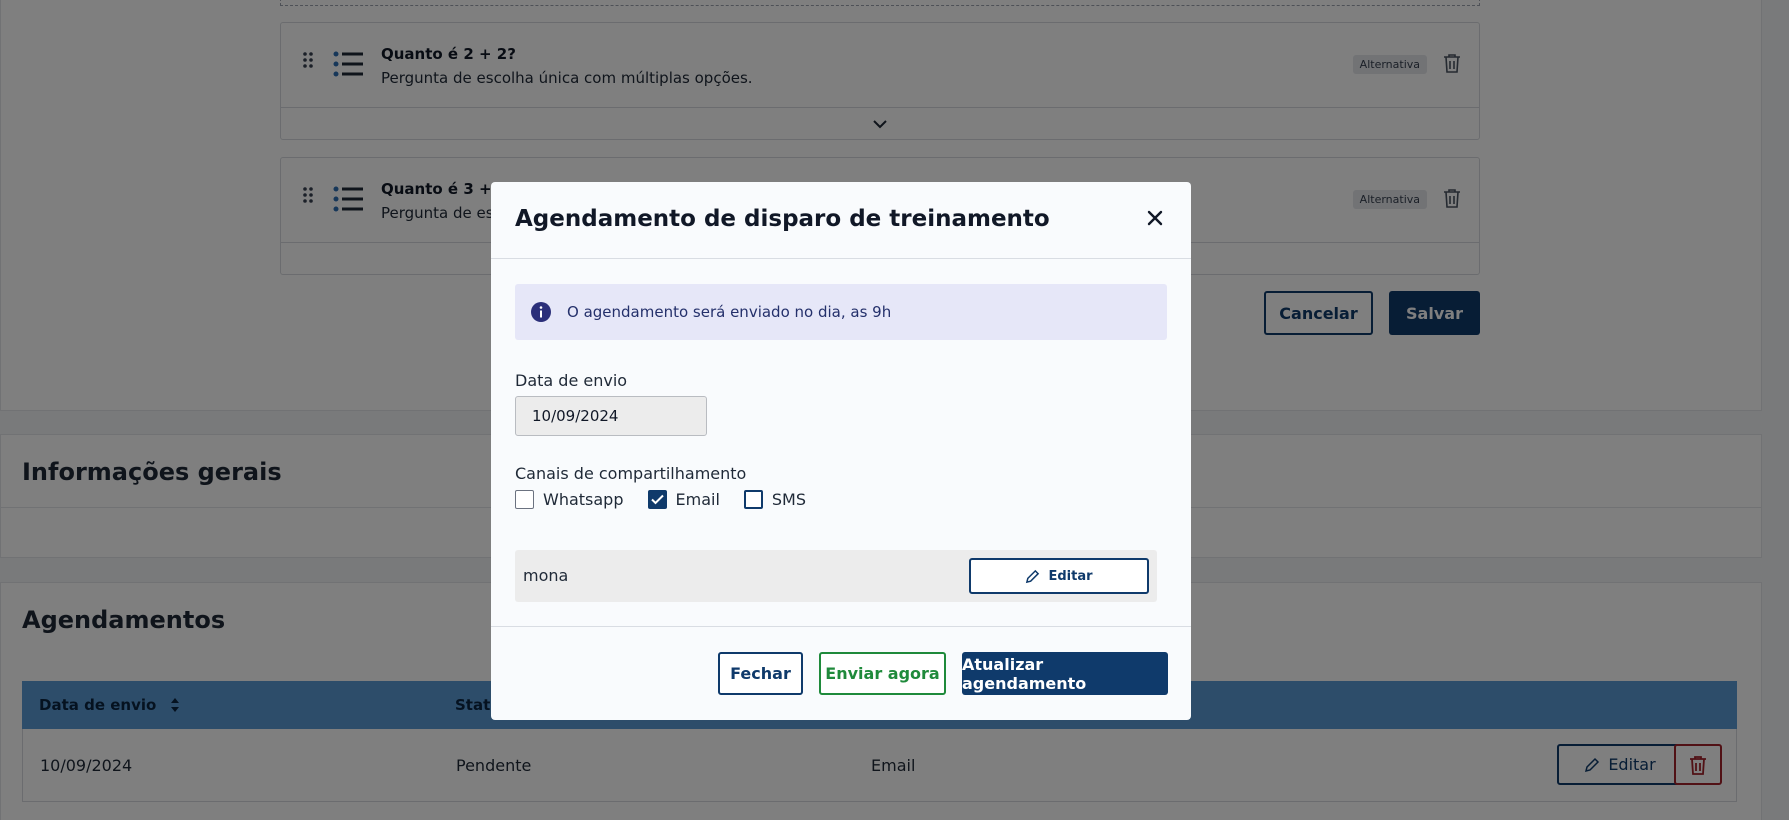  What do you see at coordinates (631, 473) in the screenshot?
I see `channels-label: Canais de compartilhamento` at bounding box center [631, 473].